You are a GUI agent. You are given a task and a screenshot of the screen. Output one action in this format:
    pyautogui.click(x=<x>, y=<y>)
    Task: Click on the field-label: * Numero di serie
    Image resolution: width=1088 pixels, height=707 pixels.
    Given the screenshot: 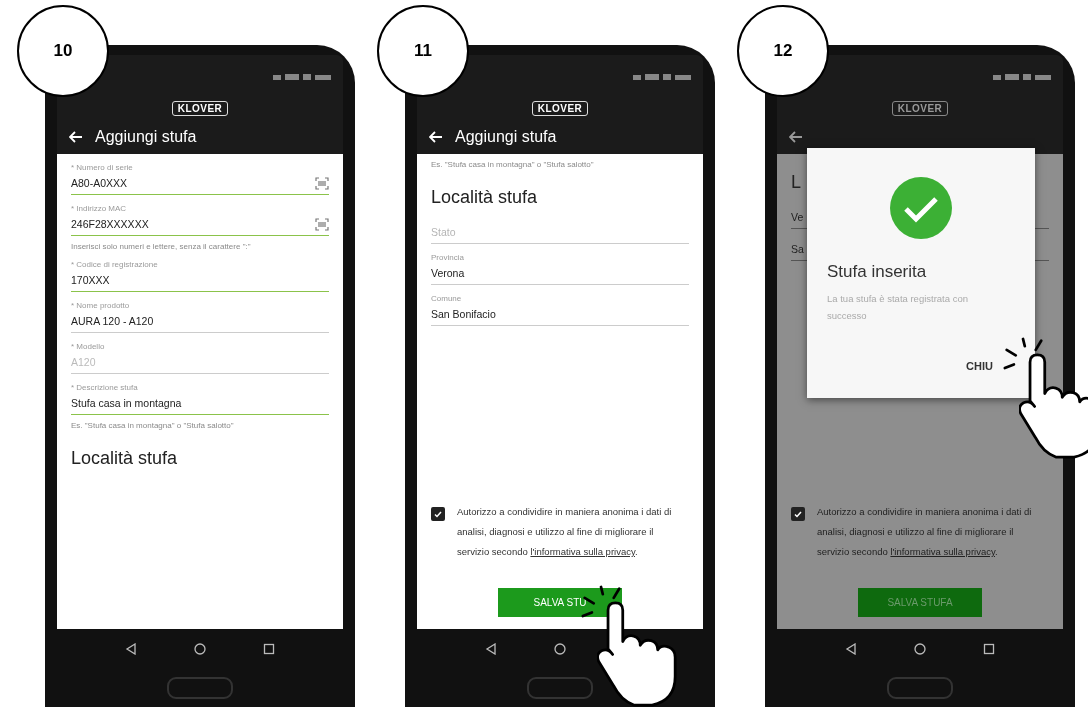 What is the action you would take?
    pyautogui.click(x=102, y=167)
    